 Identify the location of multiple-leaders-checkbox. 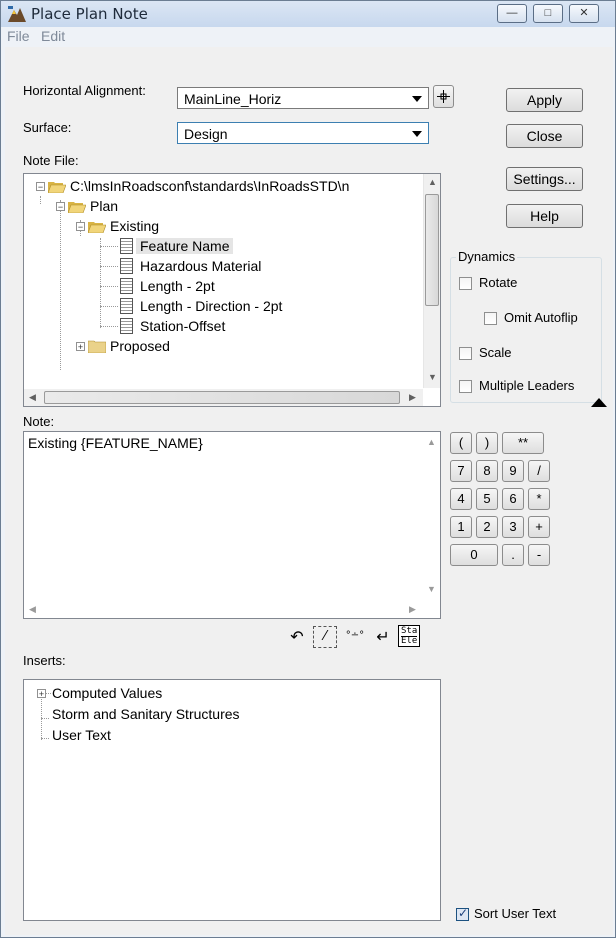
(465, 386).